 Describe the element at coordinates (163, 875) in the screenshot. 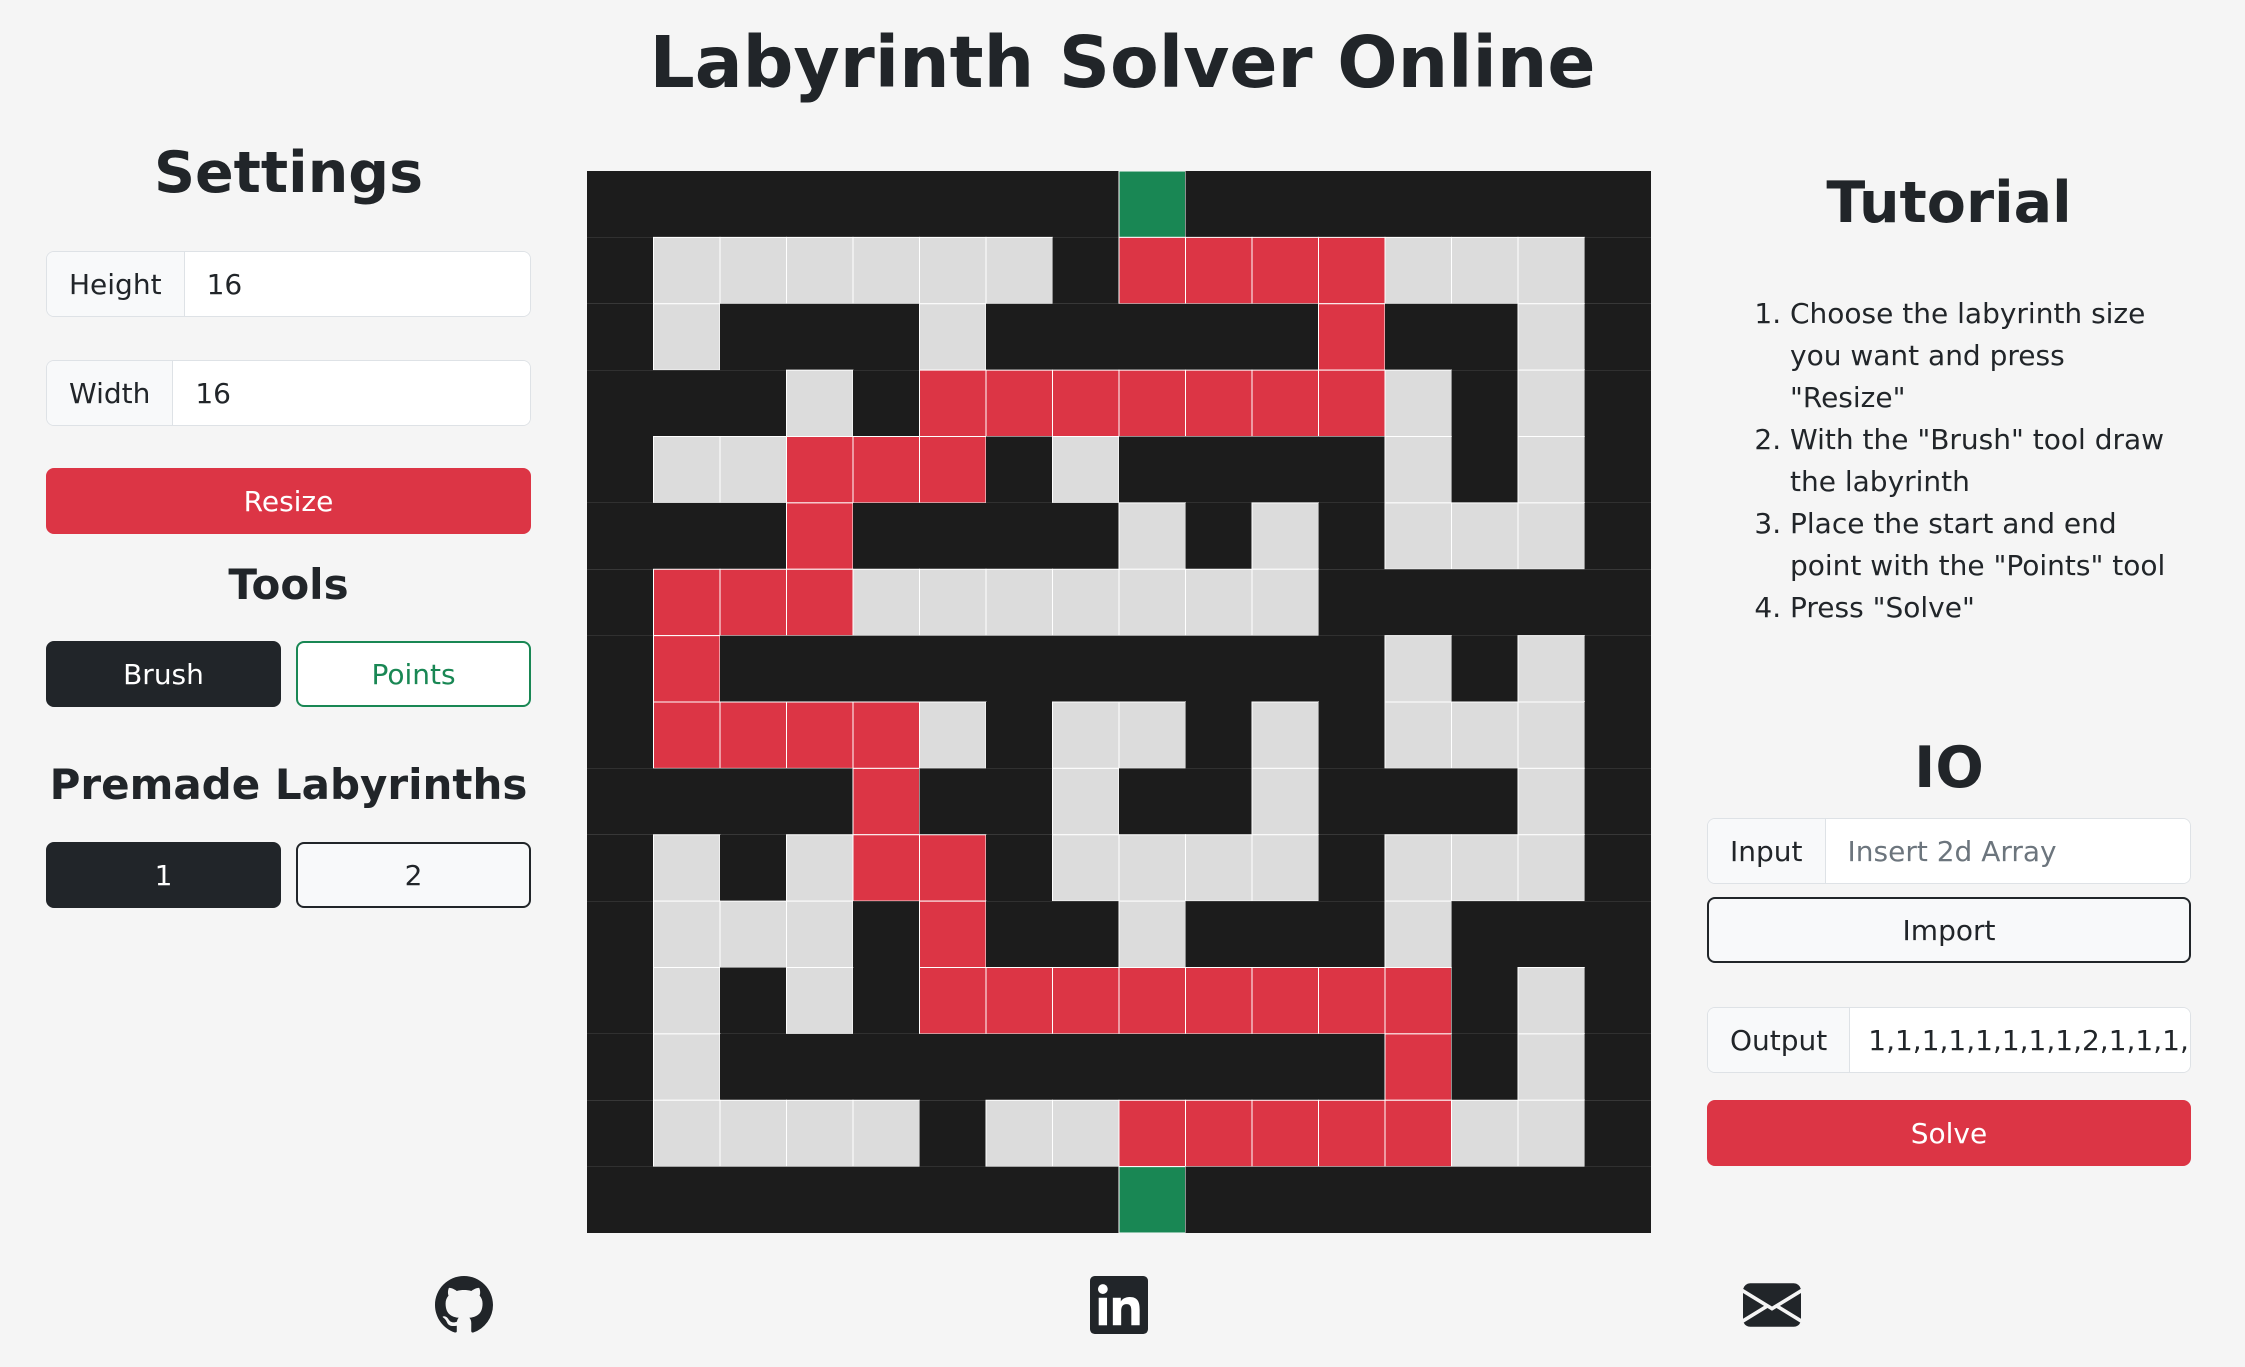

I see `premade-1-button: 1` at that location.